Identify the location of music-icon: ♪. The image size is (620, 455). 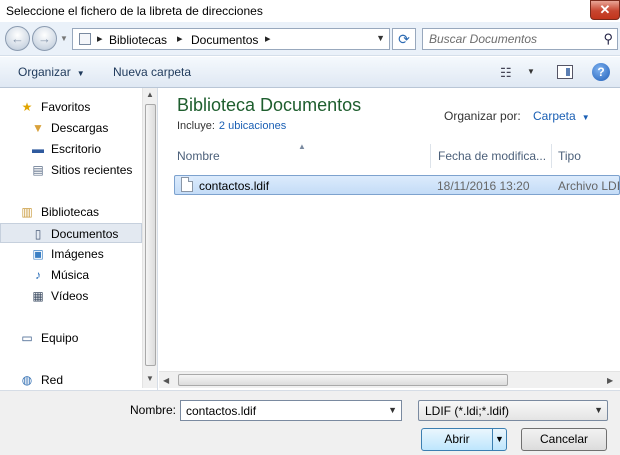
(38, 275).